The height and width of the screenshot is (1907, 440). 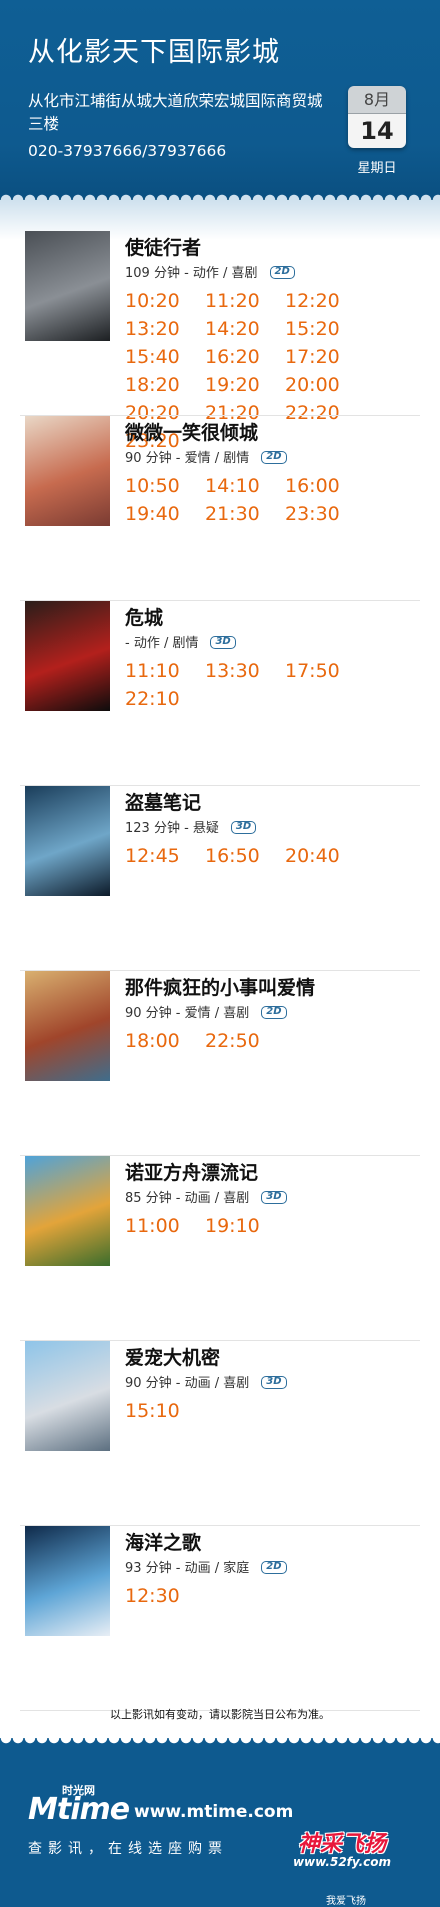 I want to click on showtime: 11:00, so click(x=165, y=1226).